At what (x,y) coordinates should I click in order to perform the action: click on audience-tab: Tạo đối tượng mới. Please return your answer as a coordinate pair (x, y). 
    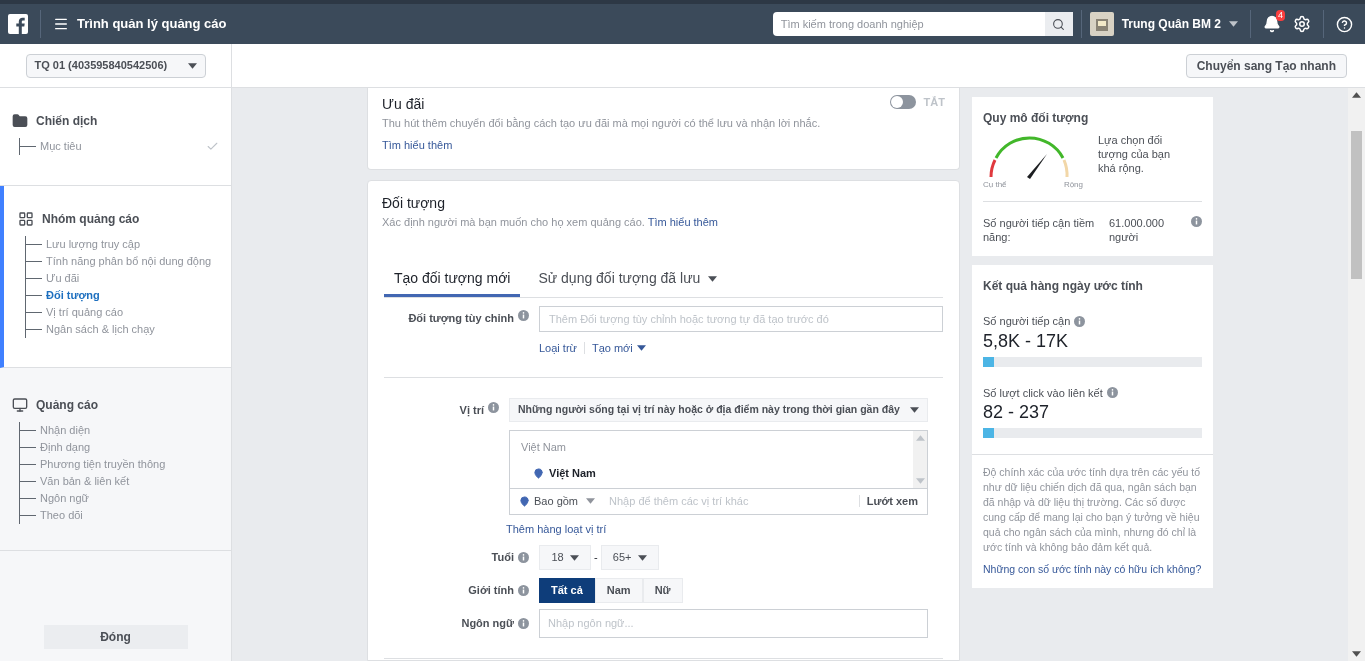
    Looking at the image, I should click on (452, 280).